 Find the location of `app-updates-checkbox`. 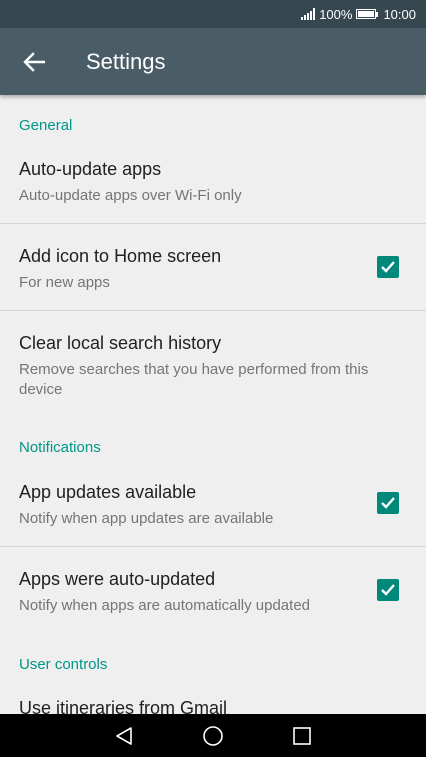

app-updates-checkbox is located at coordinates (388, 503).